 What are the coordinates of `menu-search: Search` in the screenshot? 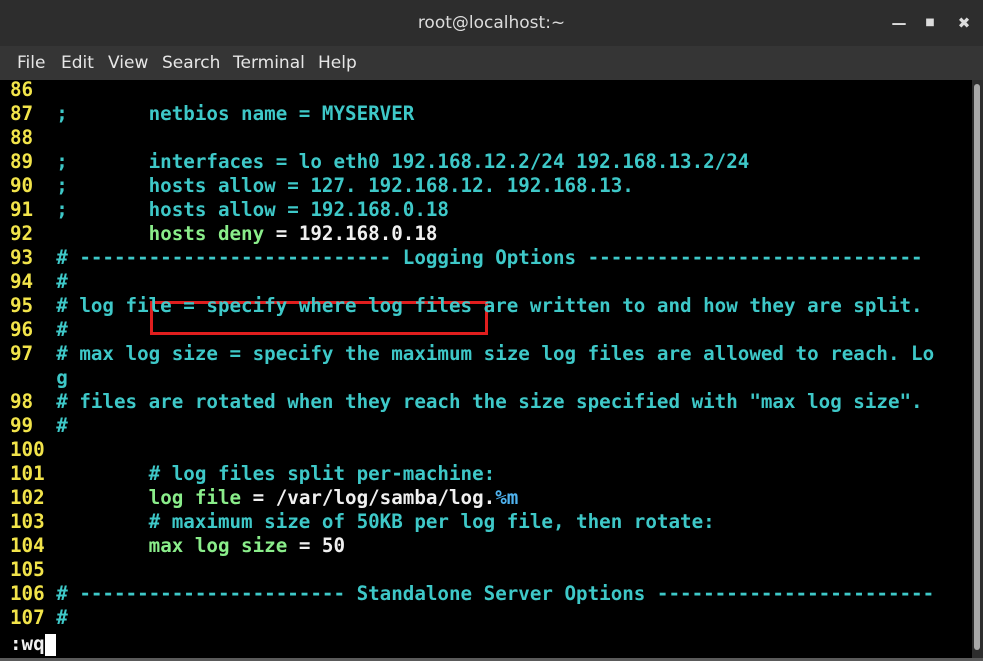 It's located at (191, 63).